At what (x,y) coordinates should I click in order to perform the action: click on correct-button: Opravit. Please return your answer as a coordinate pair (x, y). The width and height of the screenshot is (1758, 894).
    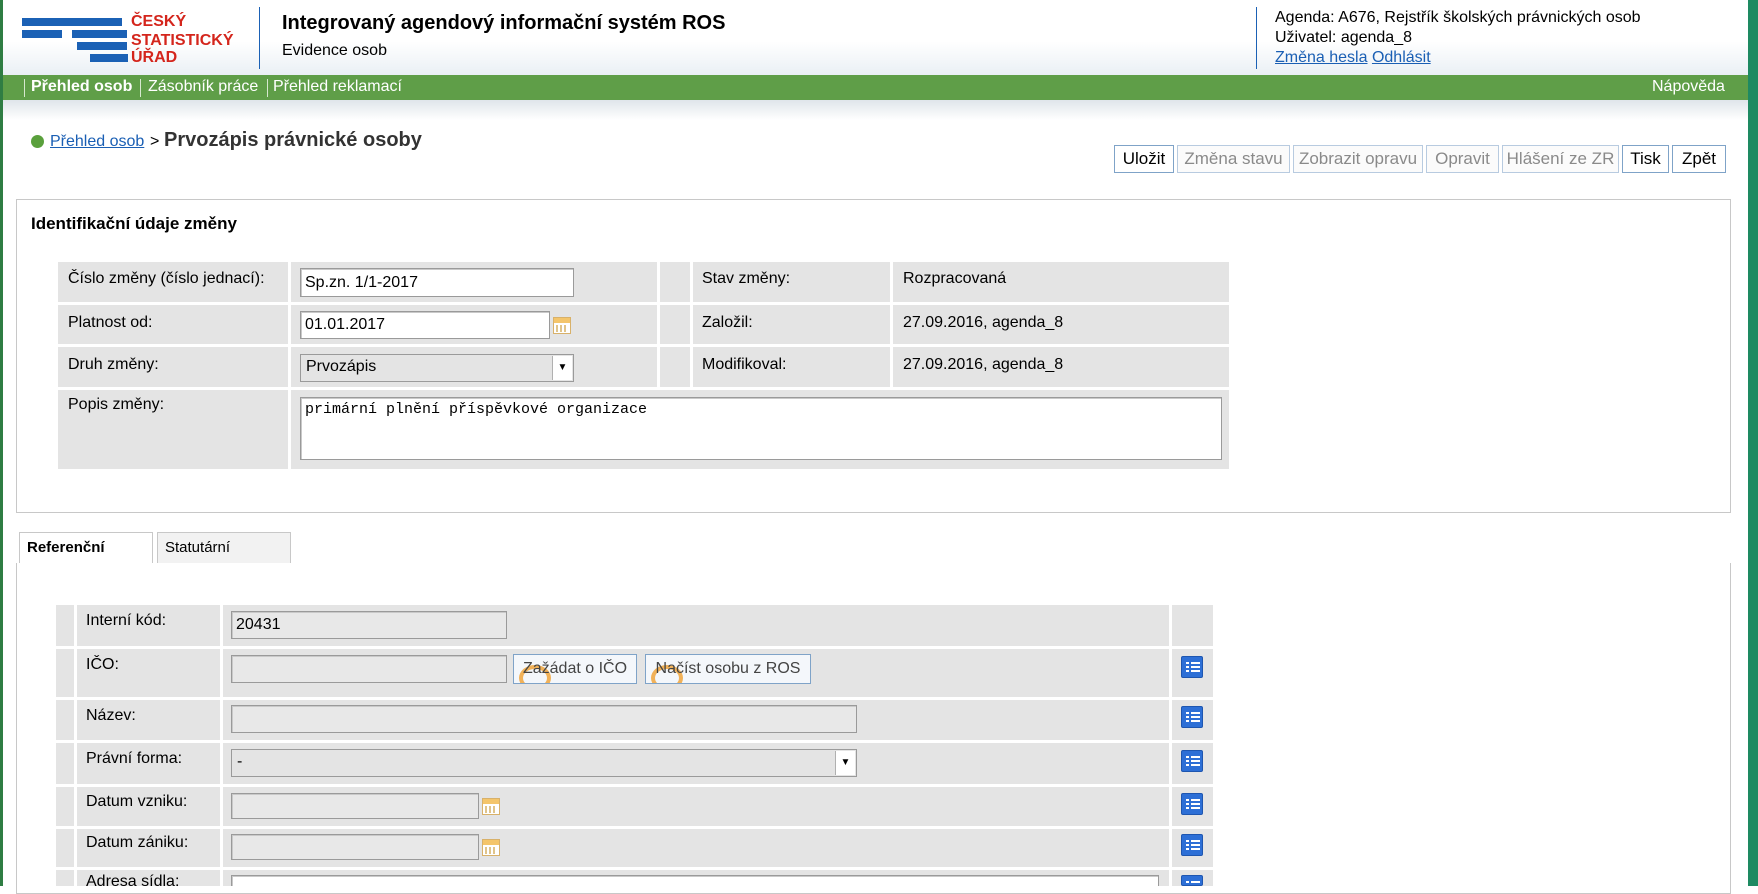
    Looking at the image, I should click on (1462, 159).